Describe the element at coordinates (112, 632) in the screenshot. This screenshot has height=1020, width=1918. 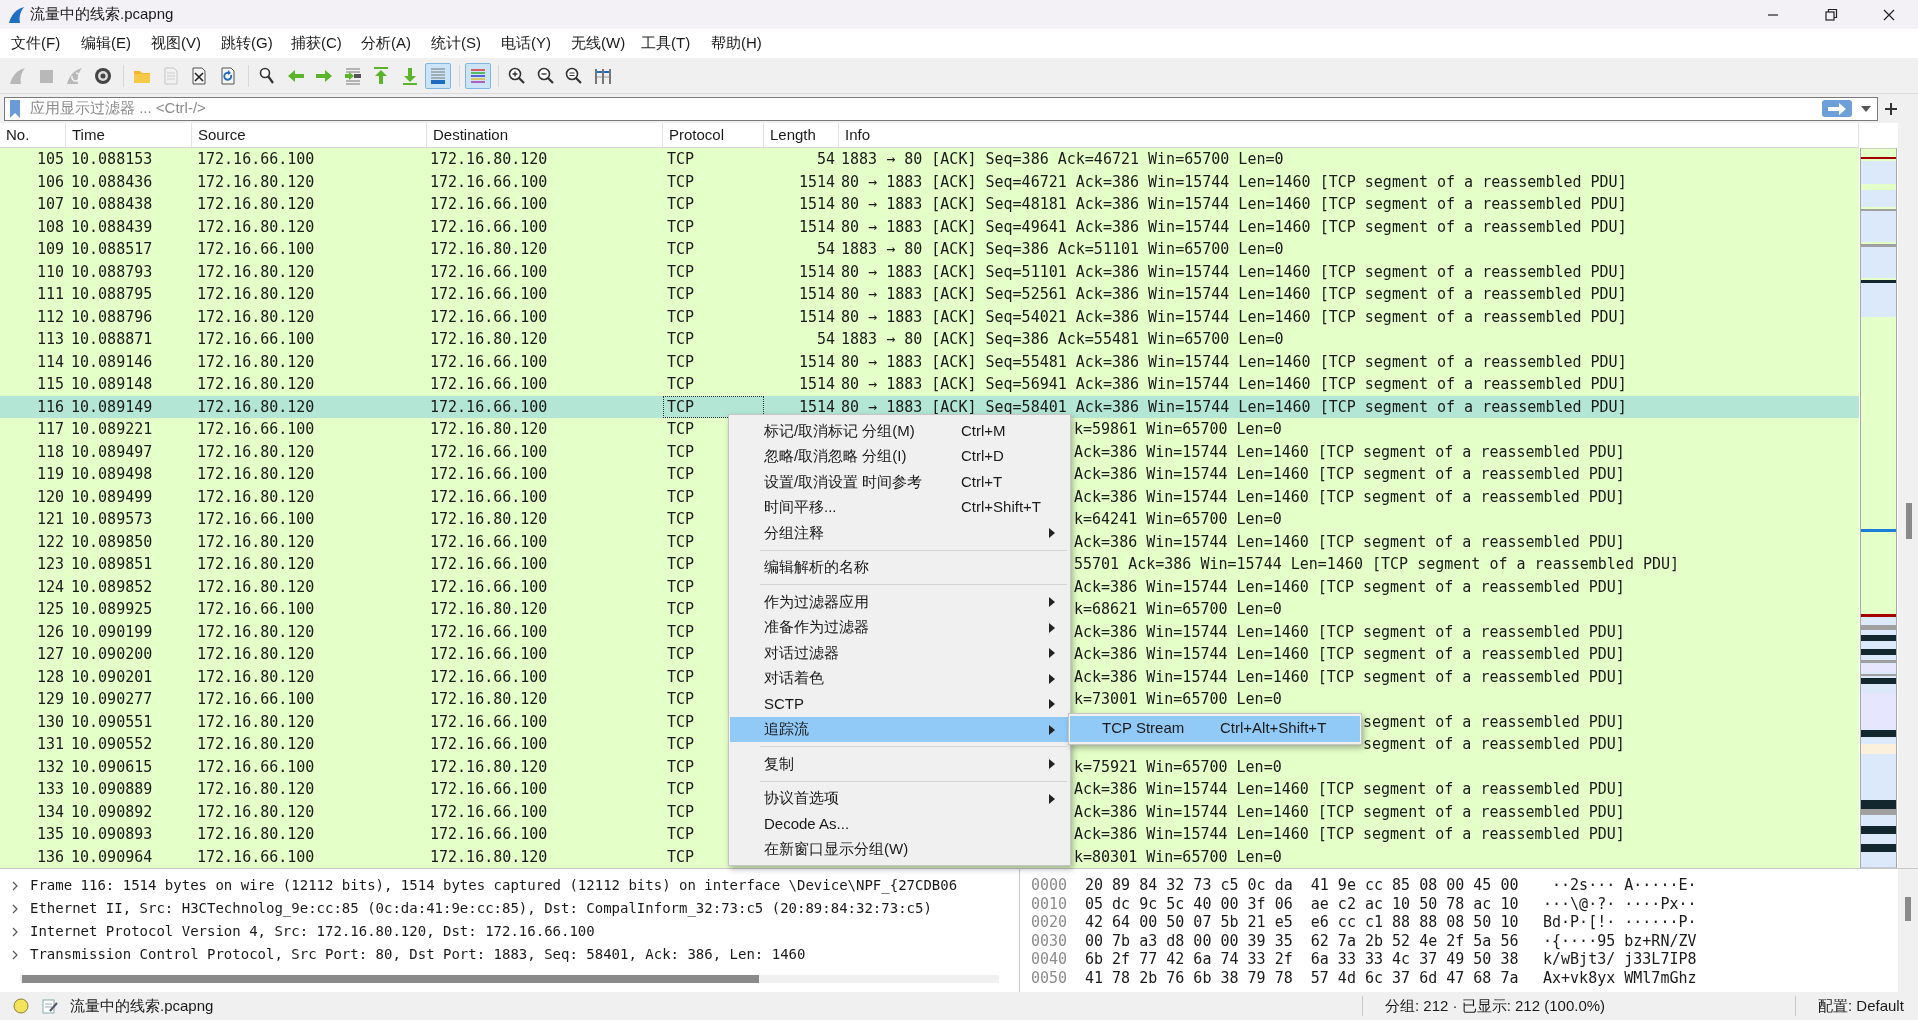
I see `table-cell-text: 10.090199` at that location.